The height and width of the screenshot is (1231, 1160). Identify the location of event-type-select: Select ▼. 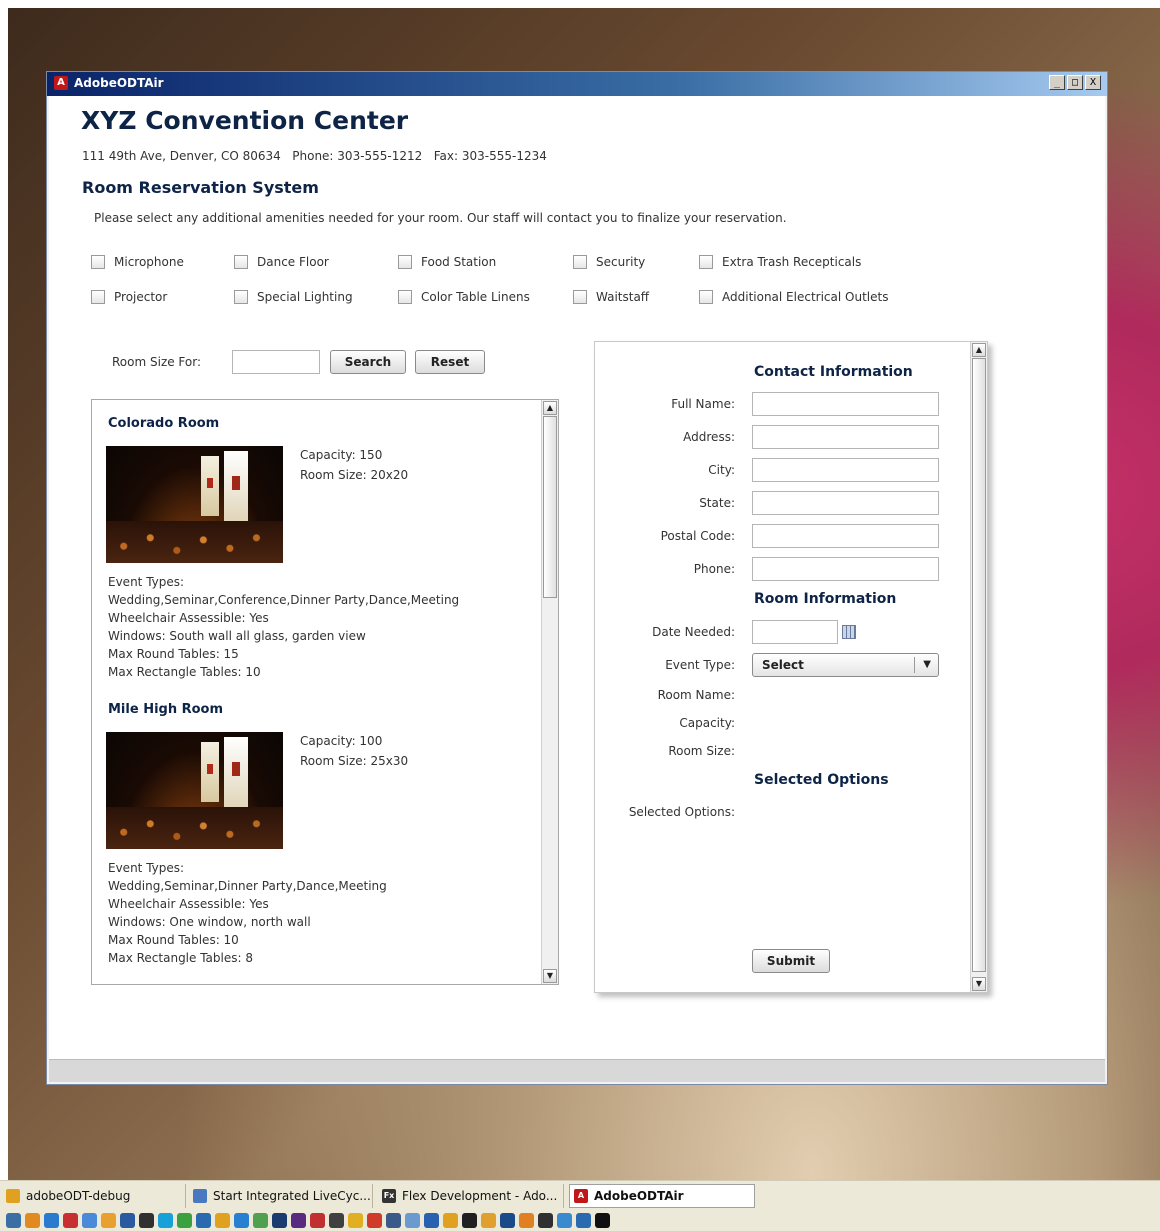
(845, 665).